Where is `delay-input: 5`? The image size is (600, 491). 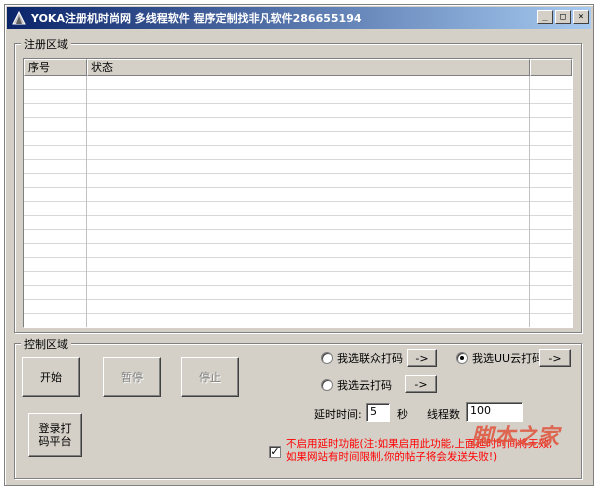 delay-input: 5 is located at coordinates (378, 412).